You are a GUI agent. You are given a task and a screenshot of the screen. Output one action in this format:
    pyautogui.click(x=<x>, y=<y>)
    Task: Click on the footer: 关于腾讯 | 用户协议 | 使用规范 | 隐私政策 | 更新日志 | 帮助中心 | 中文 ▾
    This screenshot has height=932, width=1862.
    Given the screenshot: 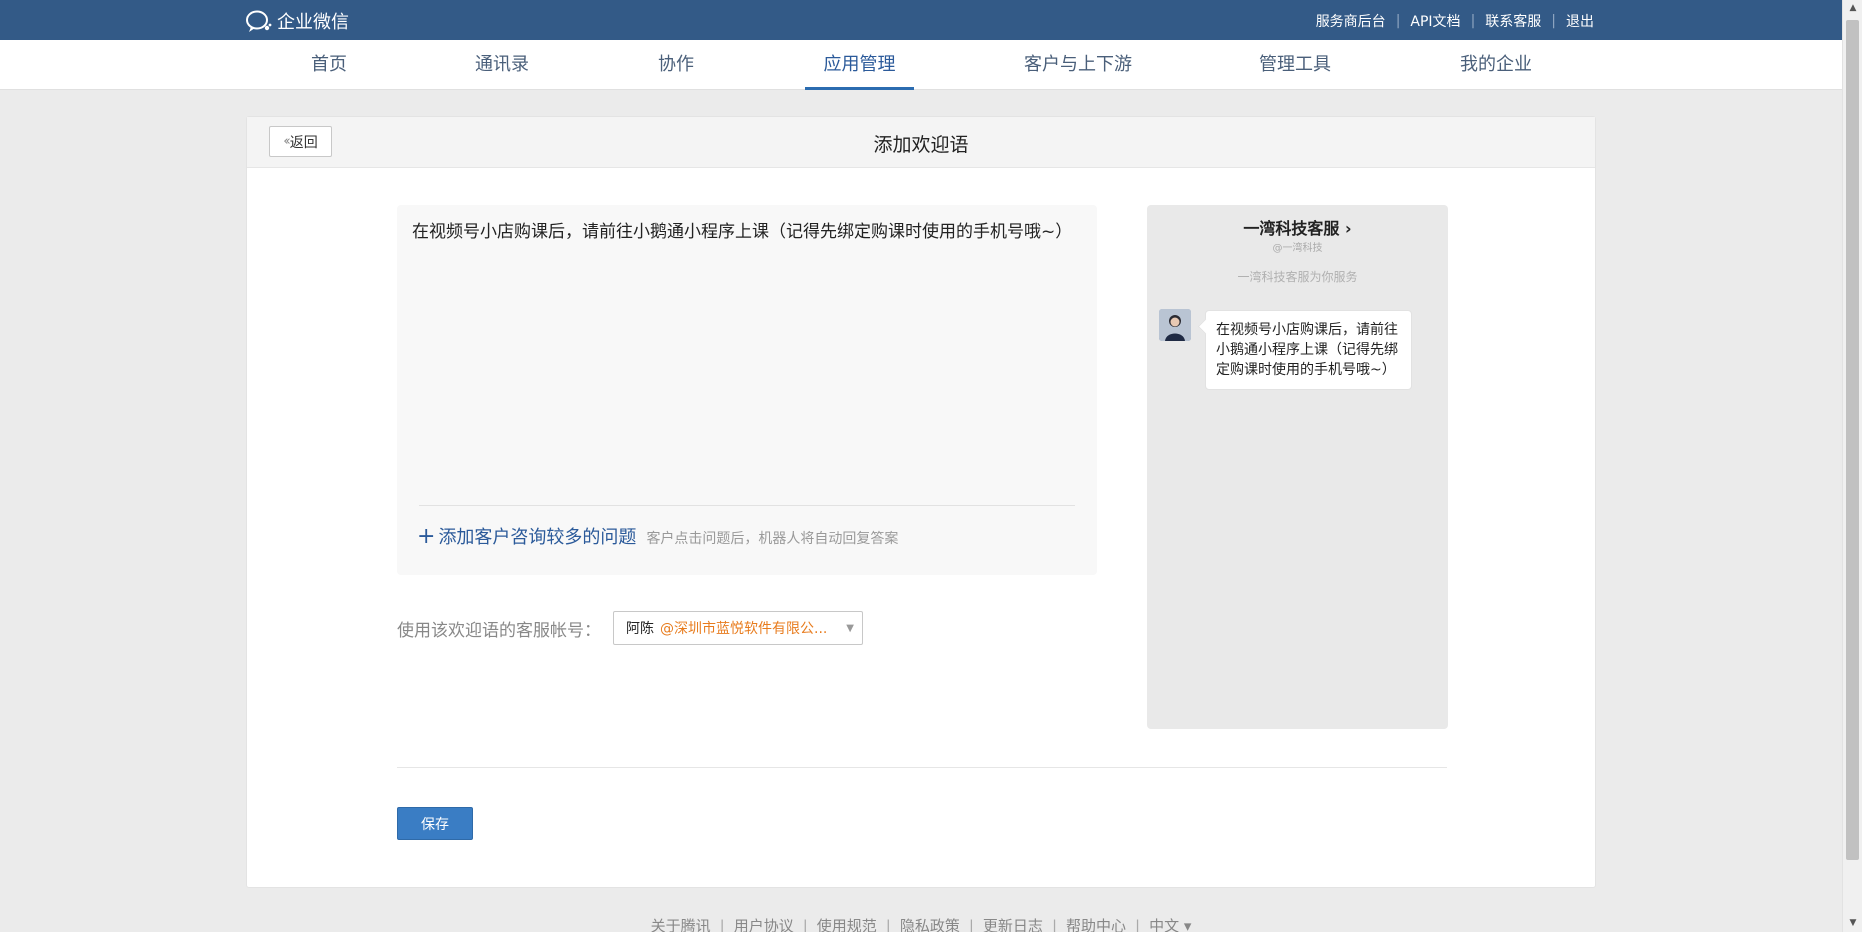 What is the action you would take?
    pyautogui.click(x=921, y=923)
    